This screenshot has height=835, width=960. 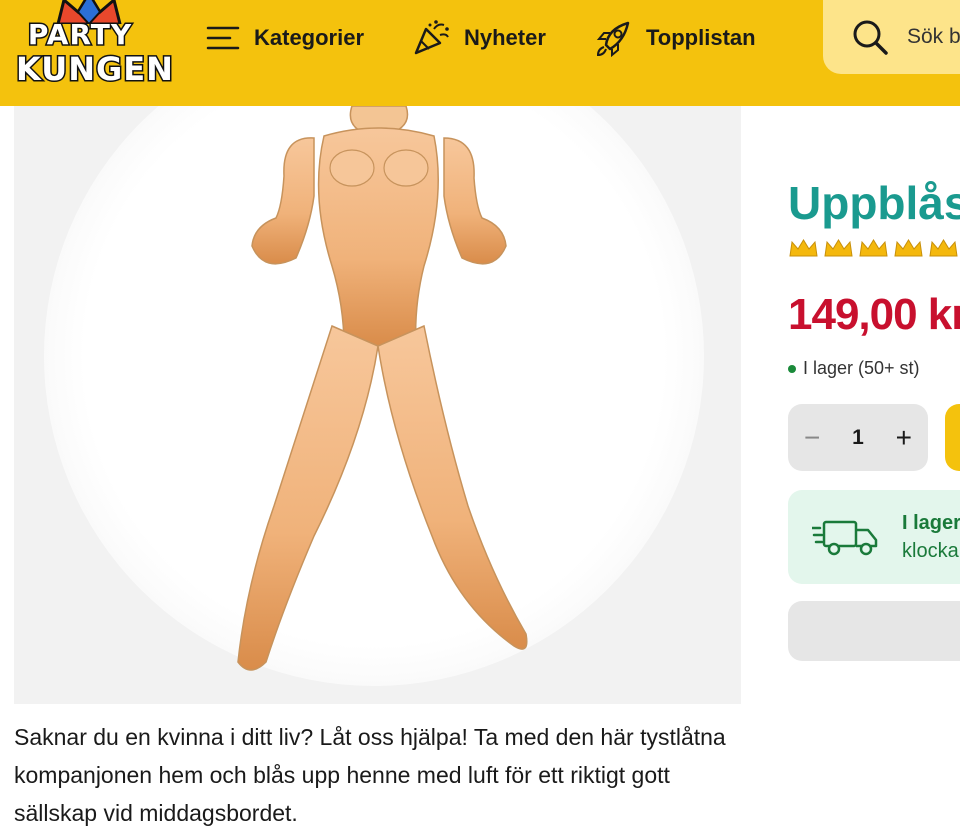 I want to click on nav-label-nyheter: Nyheter, so click(x=505, y=37).